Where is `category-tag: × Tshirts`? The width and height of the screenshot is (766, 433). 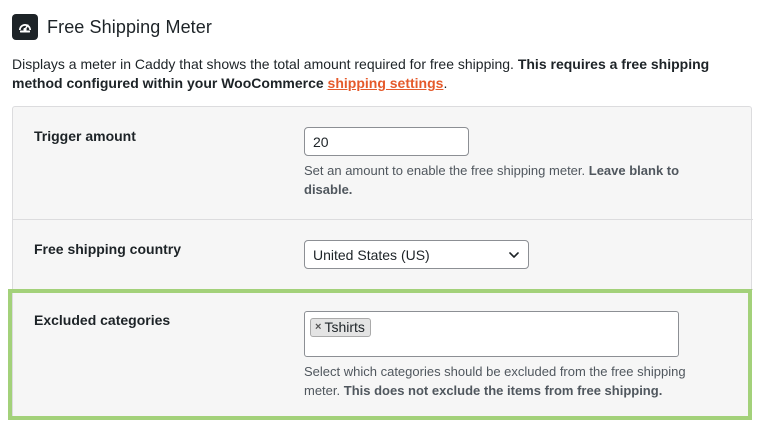
category-tag: × Tshirts is located at coordinates (340, 327).